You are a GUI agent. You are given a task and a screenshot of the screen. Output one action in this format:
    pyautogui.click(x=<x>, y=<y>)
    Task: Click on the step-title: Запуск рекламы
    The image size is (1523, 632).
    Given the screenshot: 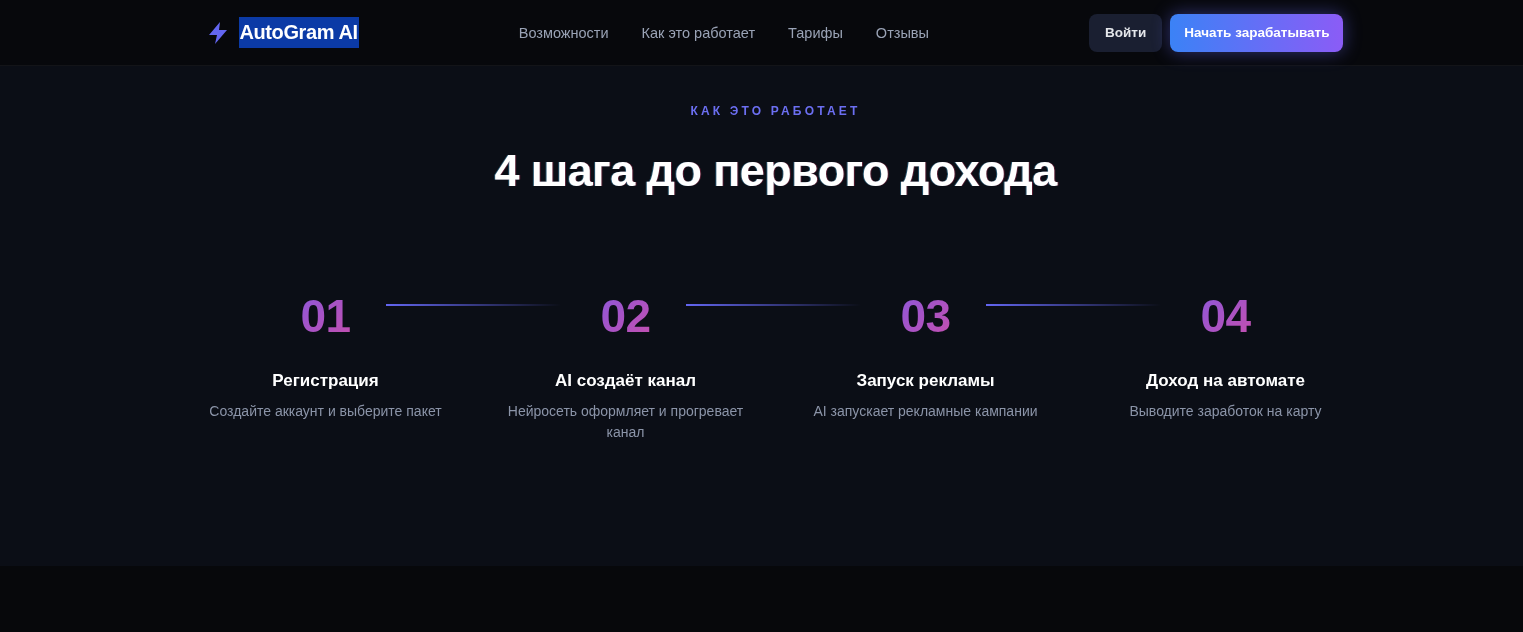 What is the action you would take?
    pyautogui.click(x=925, y=381)
    